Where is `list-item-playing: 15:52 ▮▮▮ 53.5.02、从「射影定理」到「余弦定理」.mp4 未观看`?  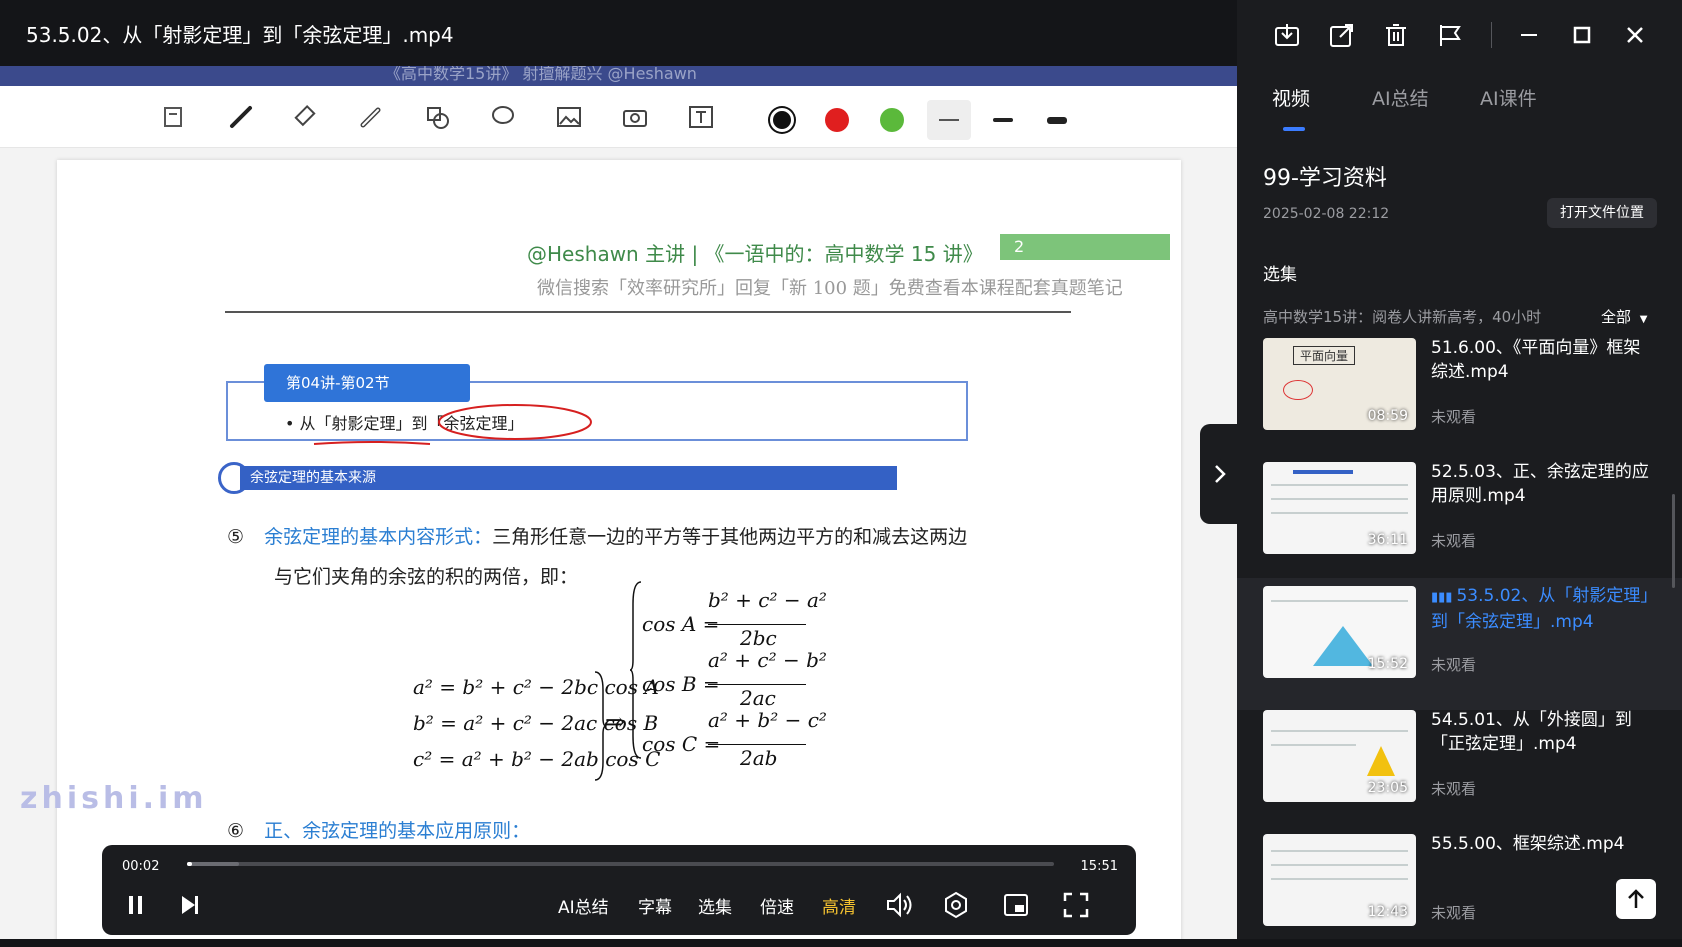
list-item-playing: 15:52 ▮▮▮ 53.5.02、从「射影定理」到「余弦定理」.mp4 未观看 is located at coordinates (1459, 644).